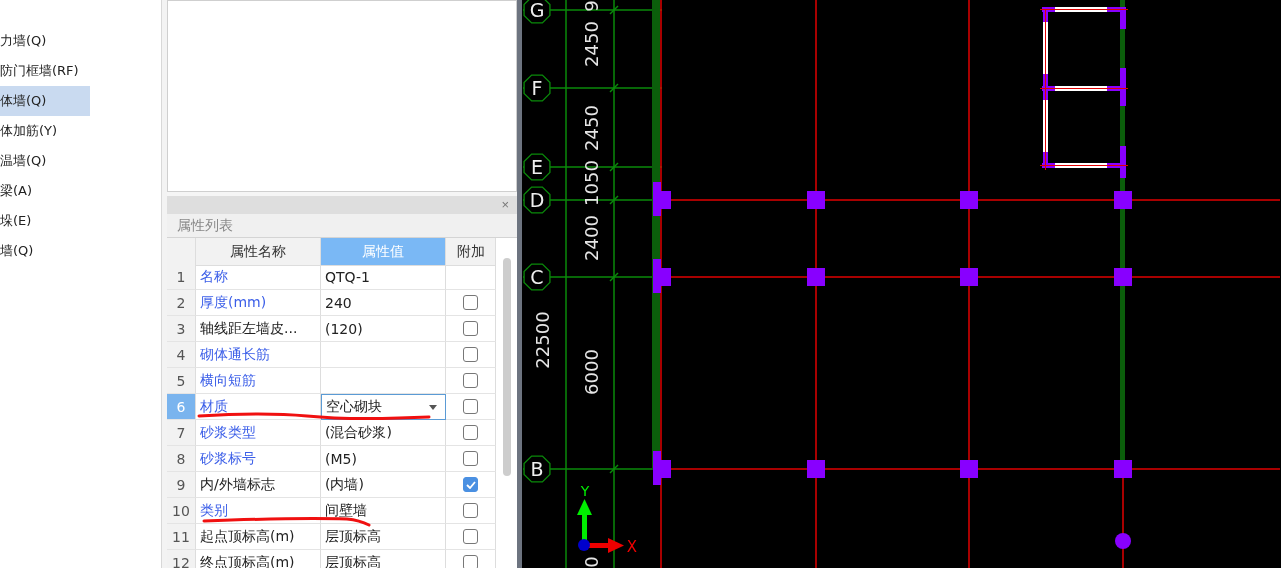 The image size is (1281, 568). Describe the element at coordinates (181, 537) in the screenshot. I see `row-number: 11` at that location.